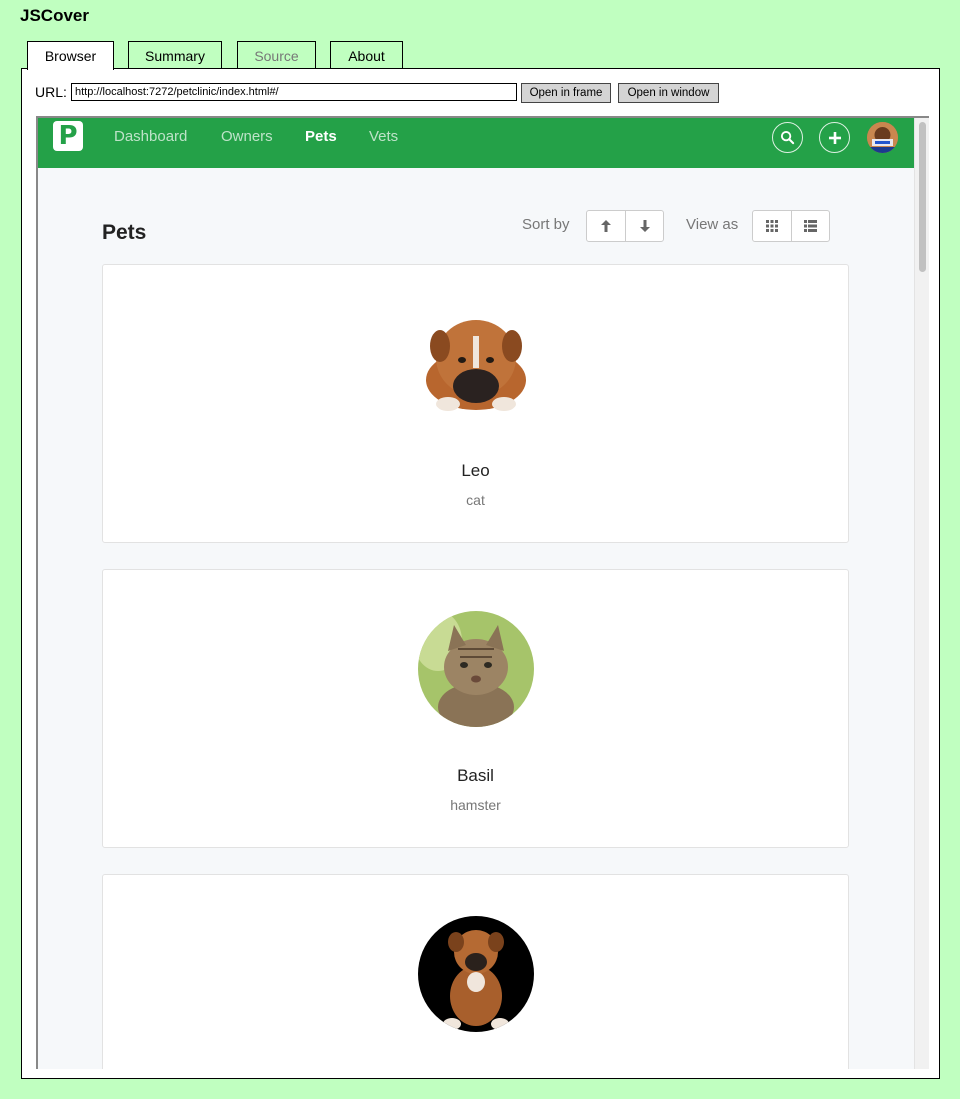  I want to click on pet-name: Basil, so click(475, 775).